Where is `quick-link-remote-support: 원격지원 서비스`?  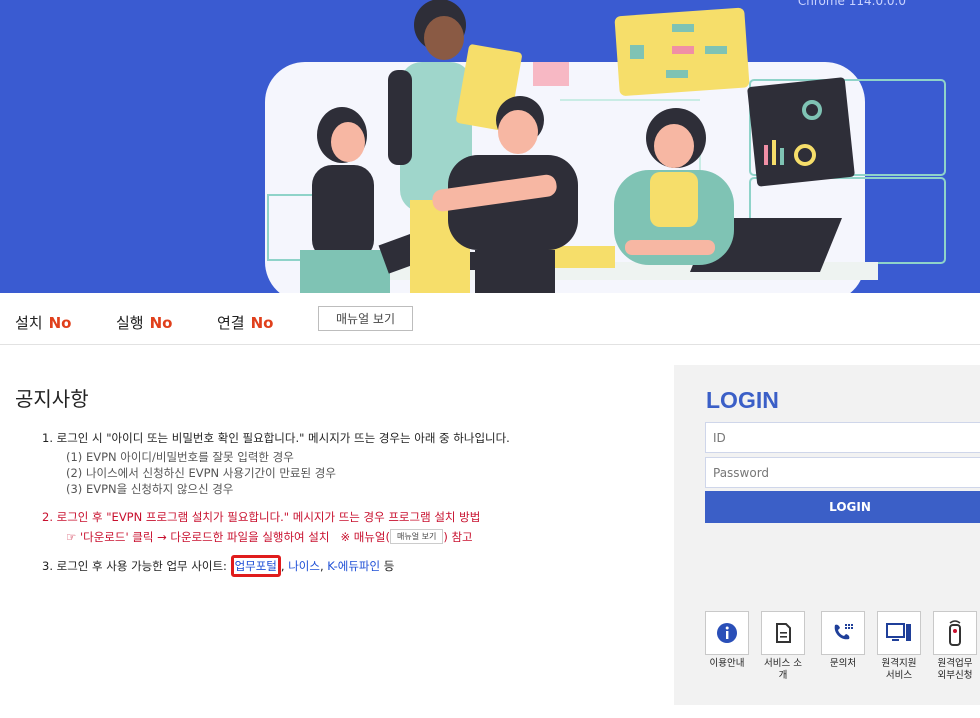 quick-link-remote-support: 원격지원 서비스 is located at coordinates (899, 646).